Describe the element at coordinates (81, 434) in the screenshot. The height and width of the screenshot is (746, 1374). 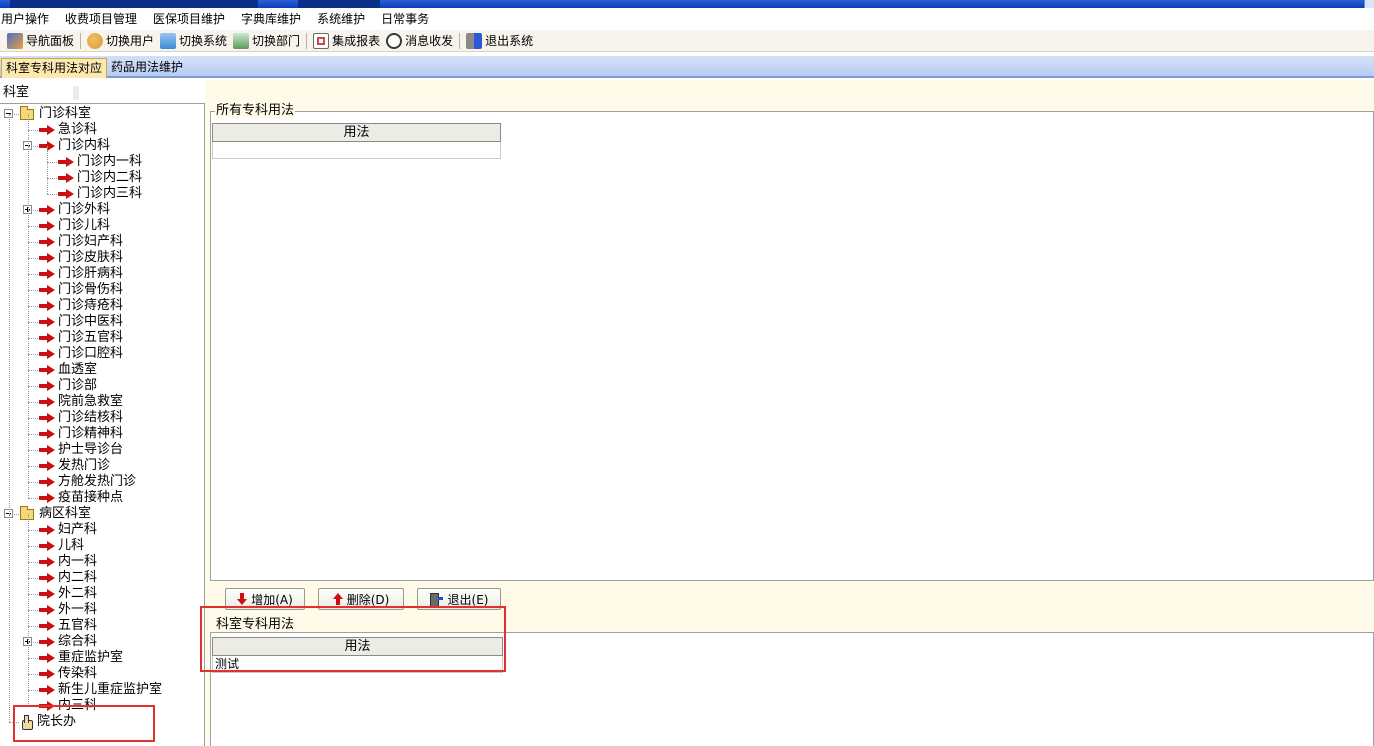
I see `tree-node: 门诊精神科` at that location.